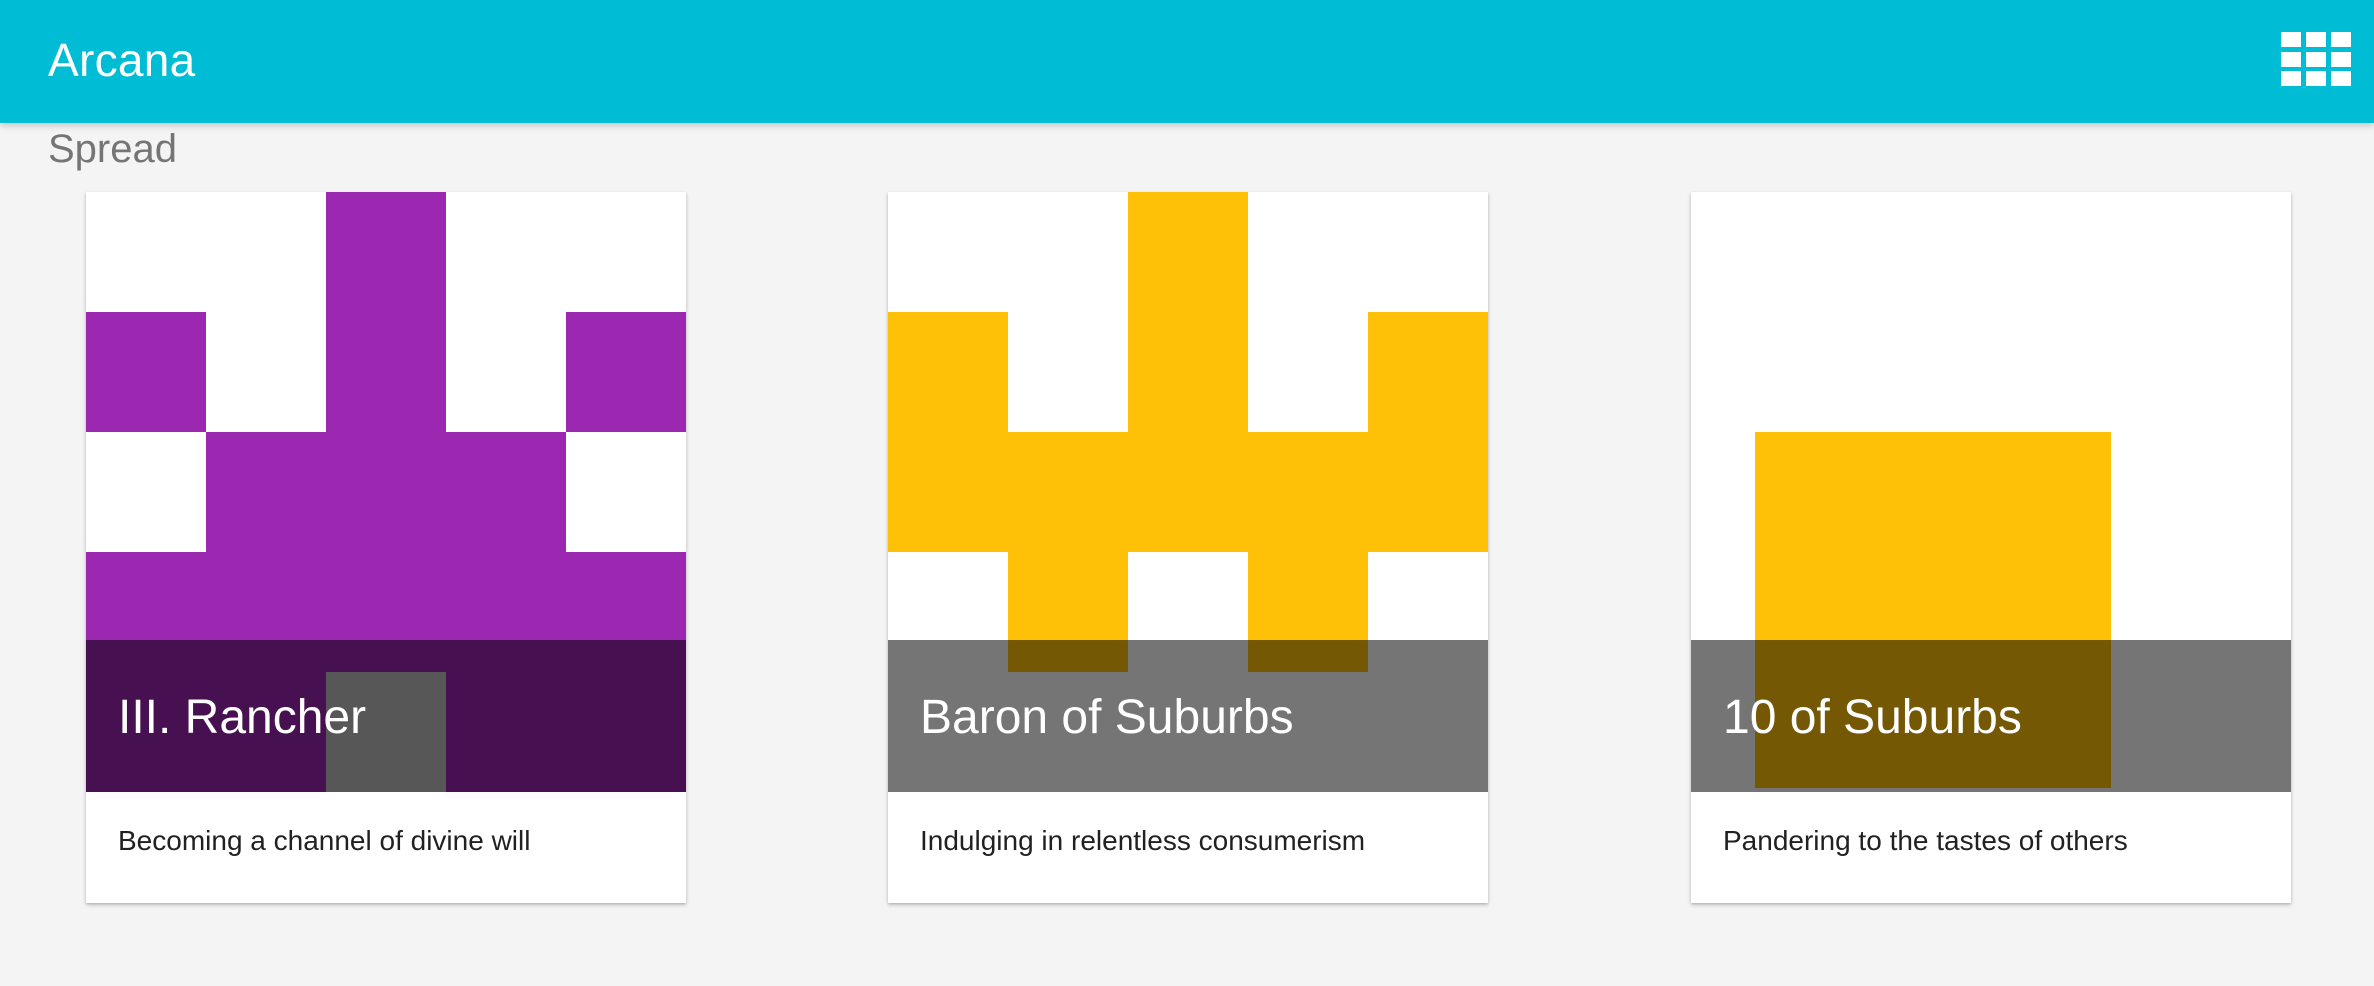  Describe the element at coordinates (122, 60) in the screenshot. I see `app-title: Arcana` at that location.